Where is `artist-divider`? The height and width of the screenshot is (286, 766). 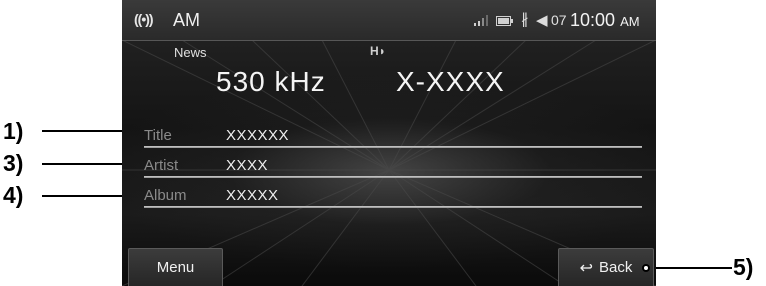 artist-divider is located at coordinates (393, 177).